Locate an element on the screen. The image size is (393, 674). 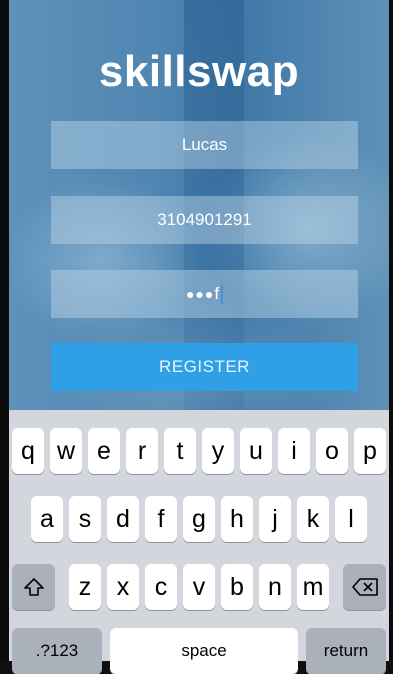
key-c: c is located at coordinates (161, 587).